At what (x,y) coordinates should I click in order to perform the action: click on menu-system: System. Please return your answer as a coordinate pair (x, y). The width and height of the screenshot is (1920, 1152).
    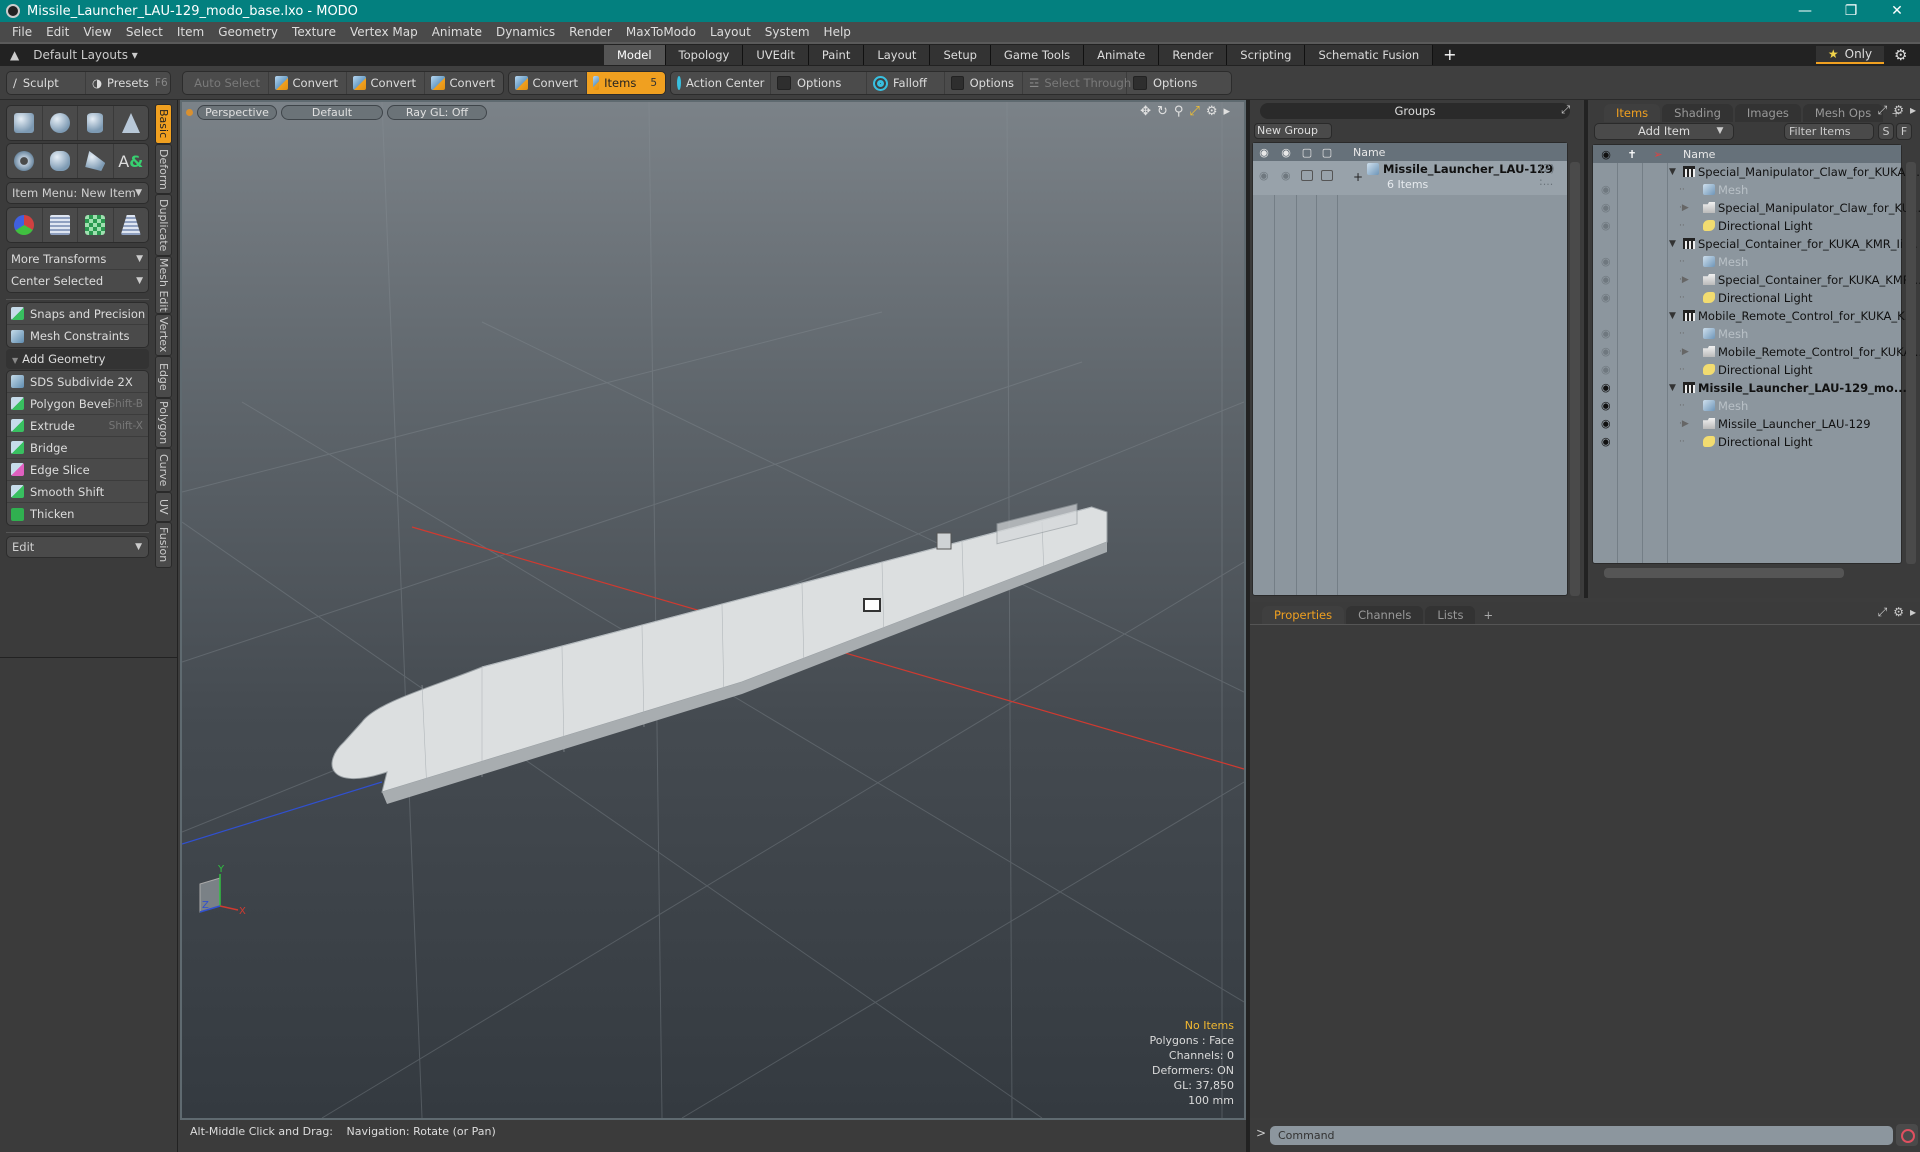
    Looking at the image, I should click on (787, 32).